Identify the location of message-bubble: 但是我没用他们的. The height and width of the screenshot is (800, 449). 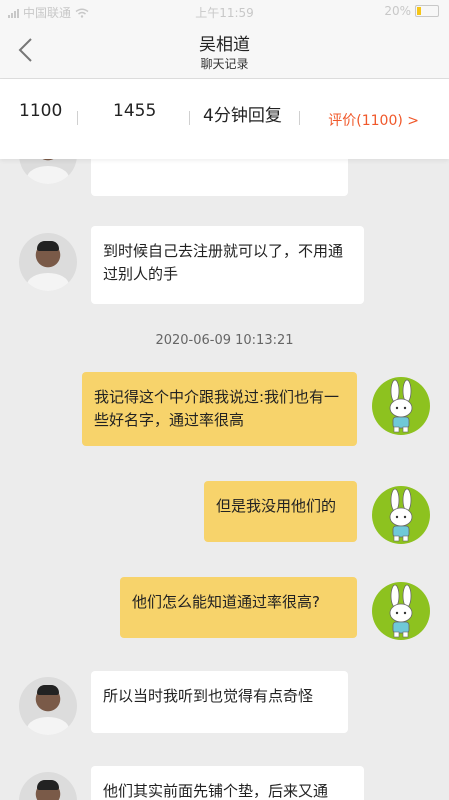
(280, 511).